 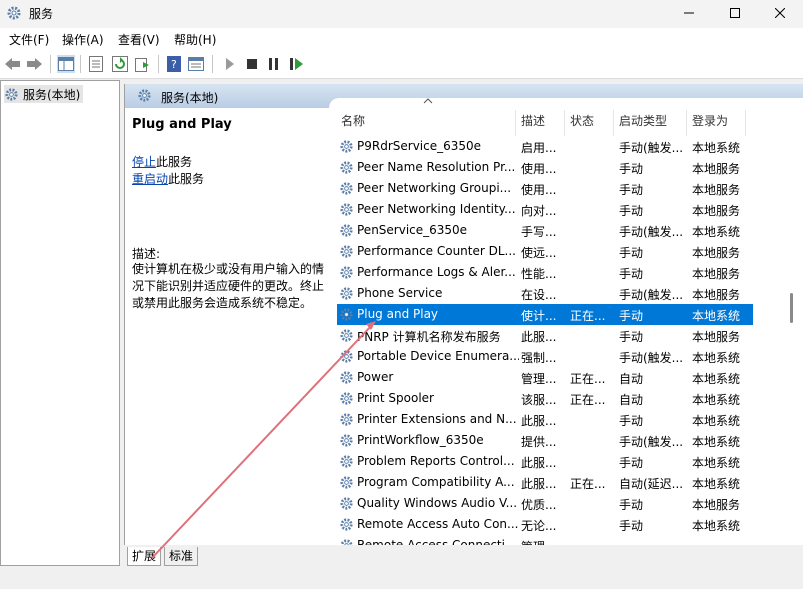 What do you see at coordinates (263, 440) in the screenshot?
I see `annotation-arrow` at bounding box center [263, 440].